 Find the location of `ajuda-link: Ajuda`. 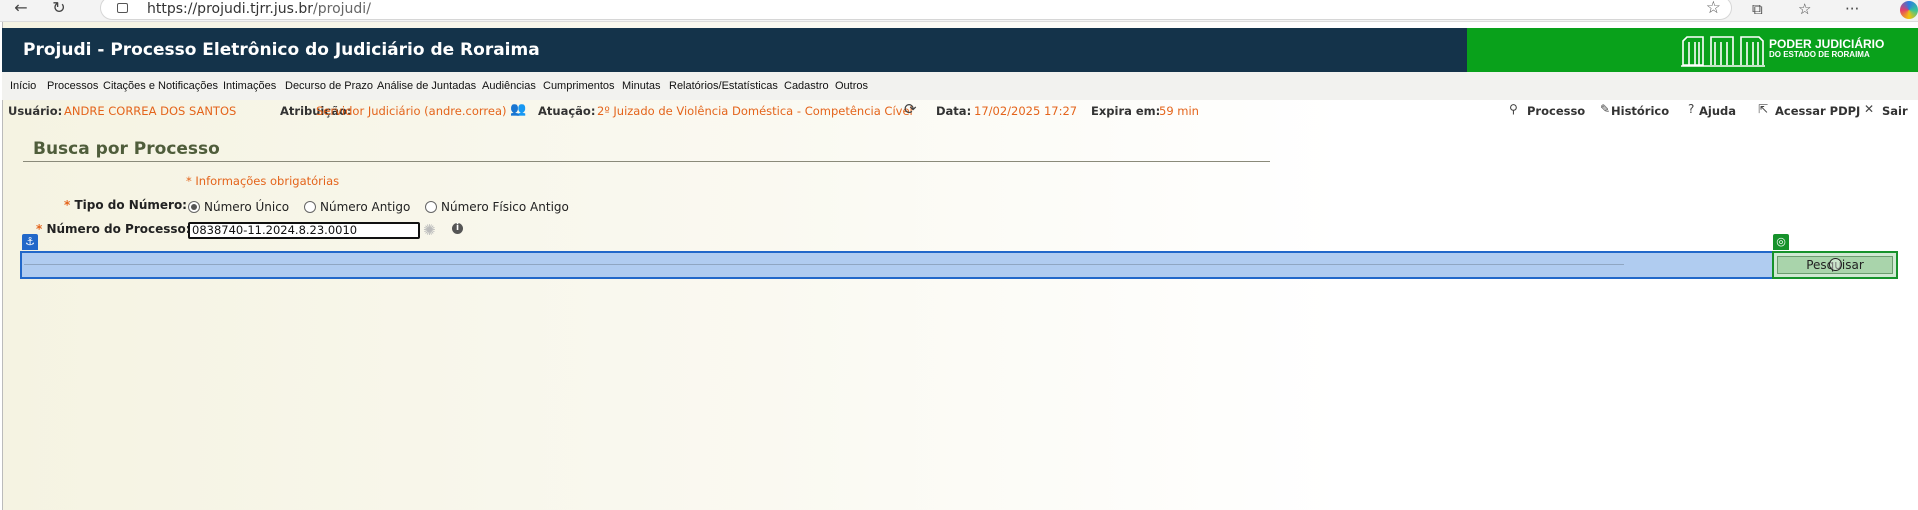

ajuda-link: Ajuda is located at coordinates (1717, 111).